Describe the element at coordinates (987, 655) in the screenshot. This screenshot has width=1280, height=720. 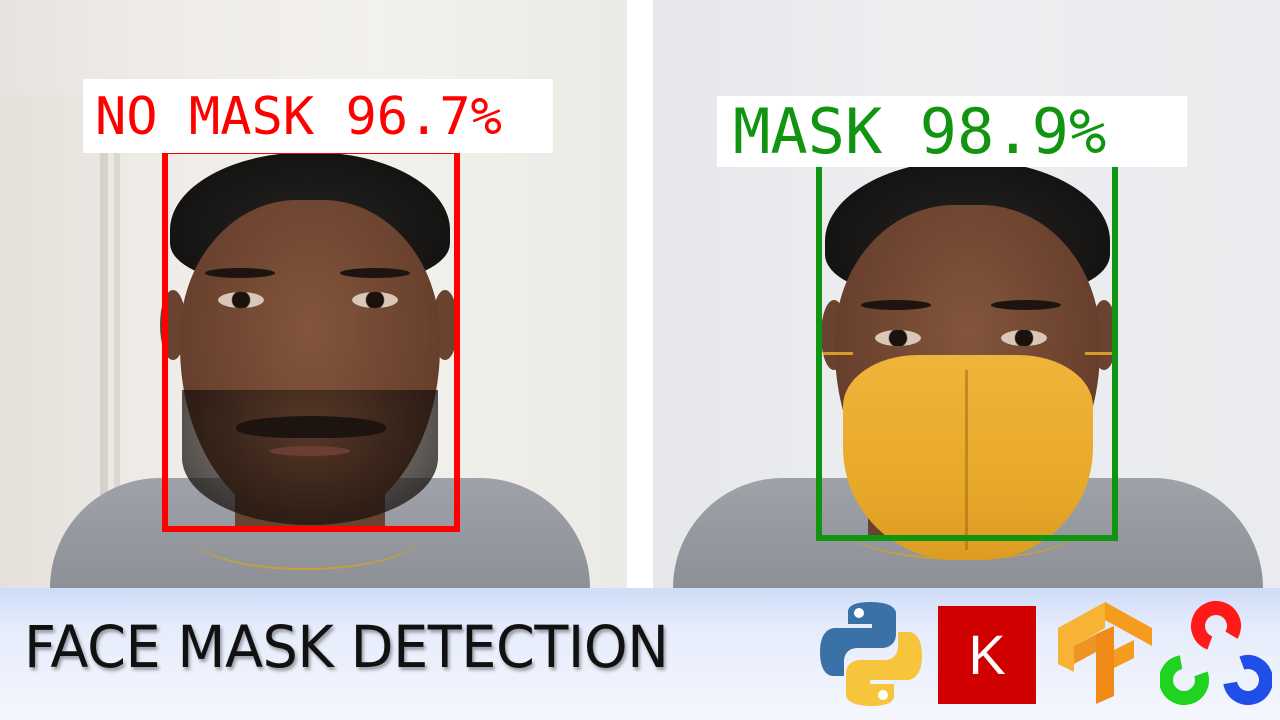
I see `keras-icon: K` at that location.